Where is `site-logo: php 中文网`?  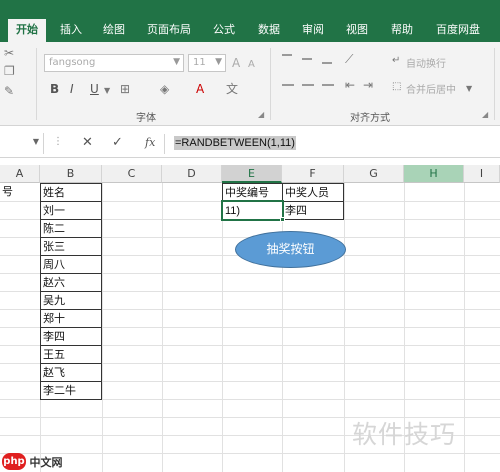
site-logo: php 中文网 is located at coordinates (32, 461).